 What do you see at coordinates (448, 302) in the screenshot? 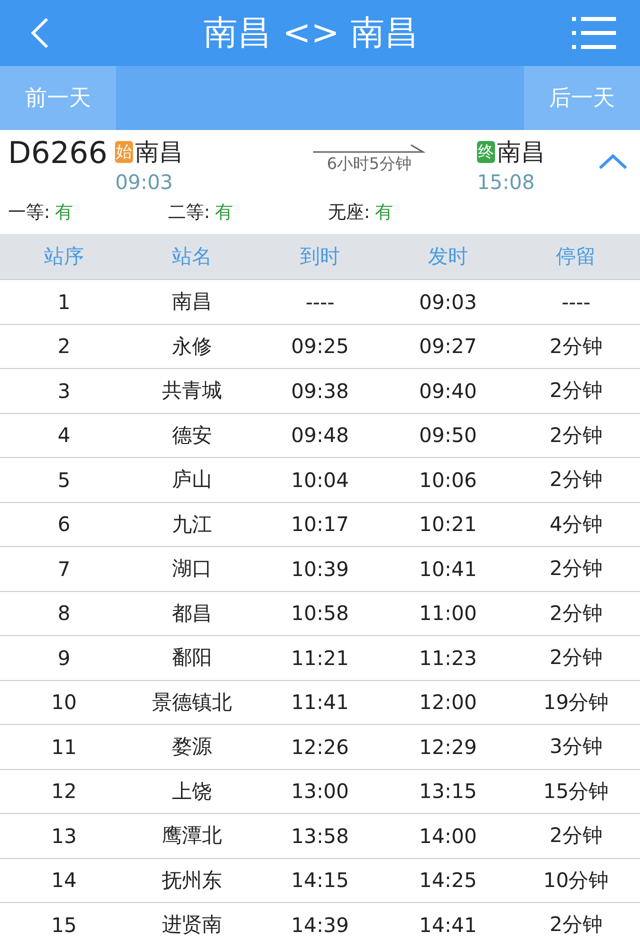
I see `table-cell-text: 09:03` at bounding box center [448, 302].